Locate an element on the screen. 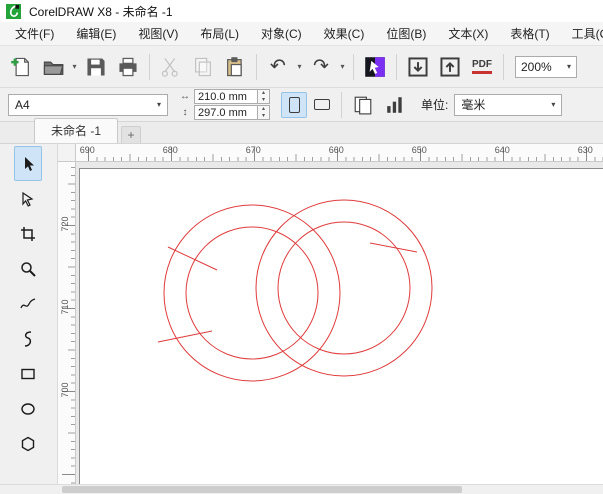 The width and height of the screenshot is (603, 494). horizontal-scrollbar is located at coordinates (301, 489).